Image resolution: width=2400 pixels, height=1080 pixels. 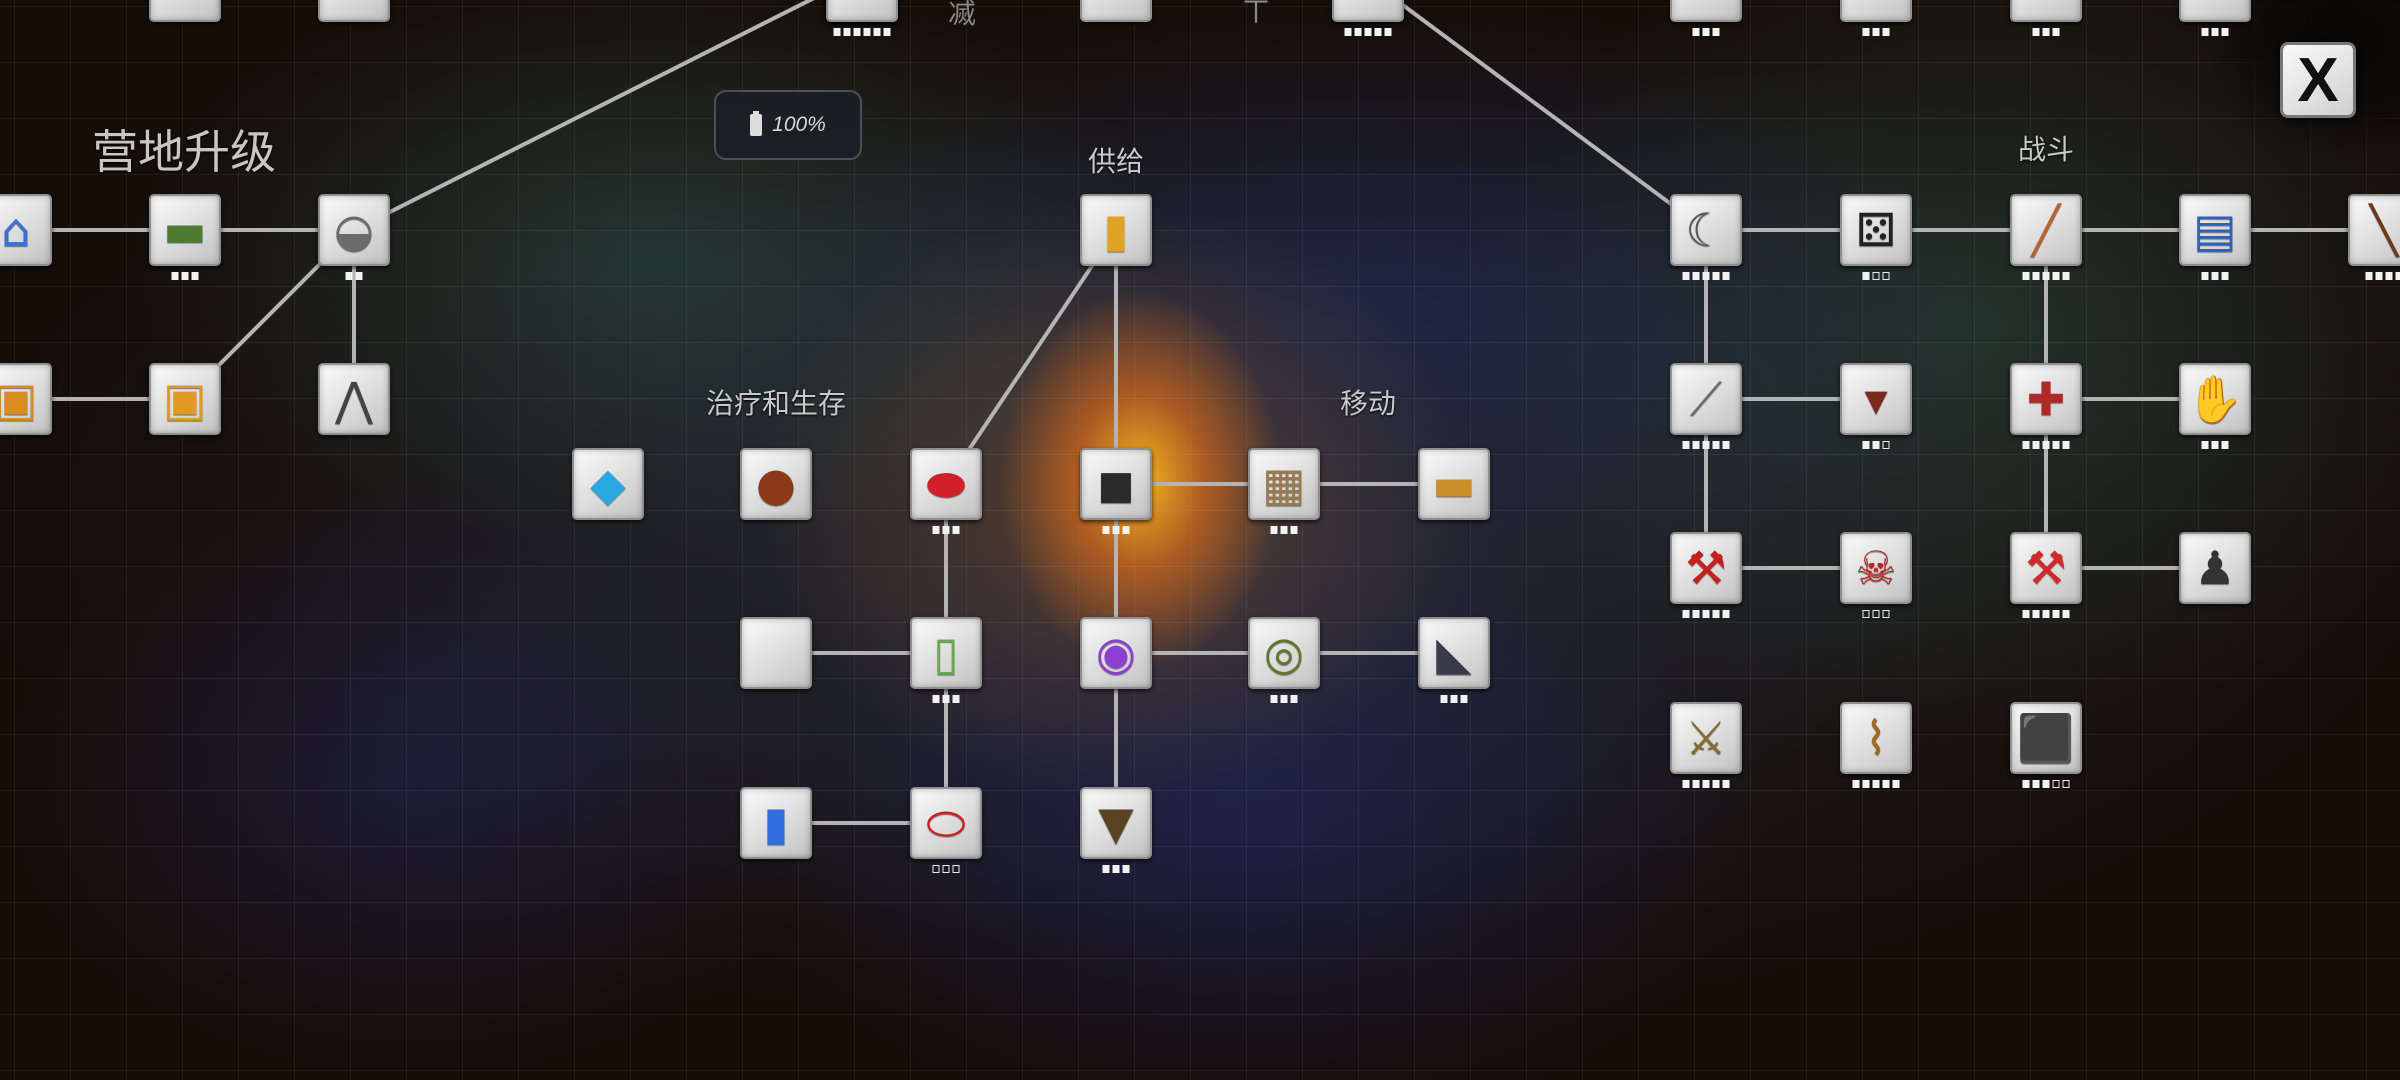 I want to click on skill-node-top-j, so click(x=2215, y=11).